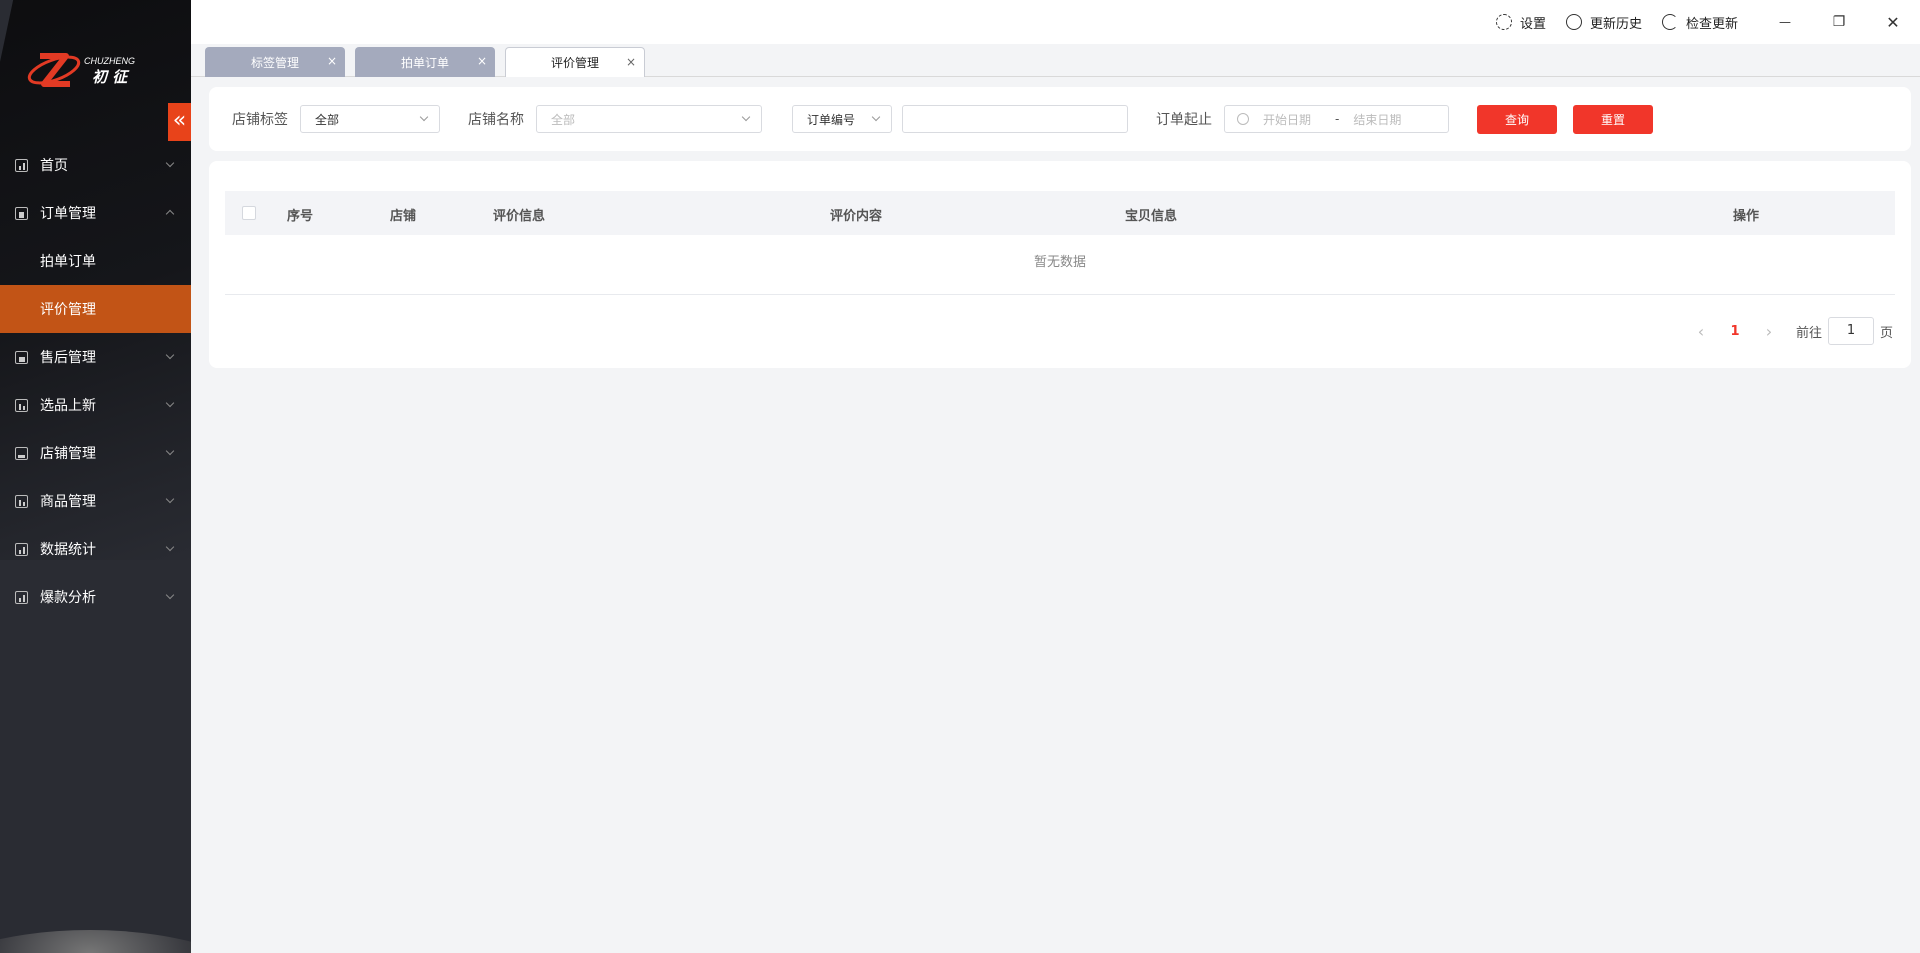 This screenshot has width=1920, height=953. What do you see at coordinates (68, 358) in the screenshot?
I see `sidebar-item-label: 售后管理` at bounding box center [68, 358].